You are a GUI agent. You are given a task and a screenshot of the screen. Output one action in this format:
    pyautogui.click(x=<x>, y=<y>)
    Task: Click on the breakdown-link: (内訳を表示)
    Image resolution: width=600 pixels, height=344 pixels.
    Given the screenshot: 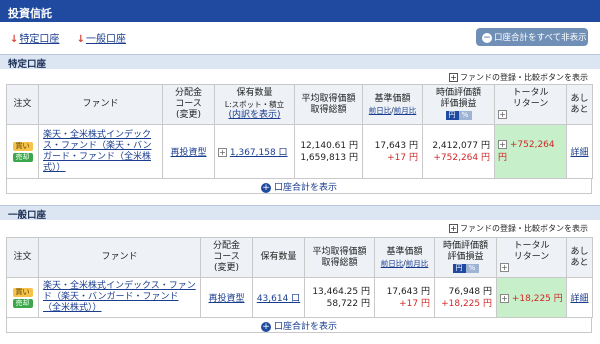 What is the action you would take?
    pyautogui.click(x=254, y=115)
    